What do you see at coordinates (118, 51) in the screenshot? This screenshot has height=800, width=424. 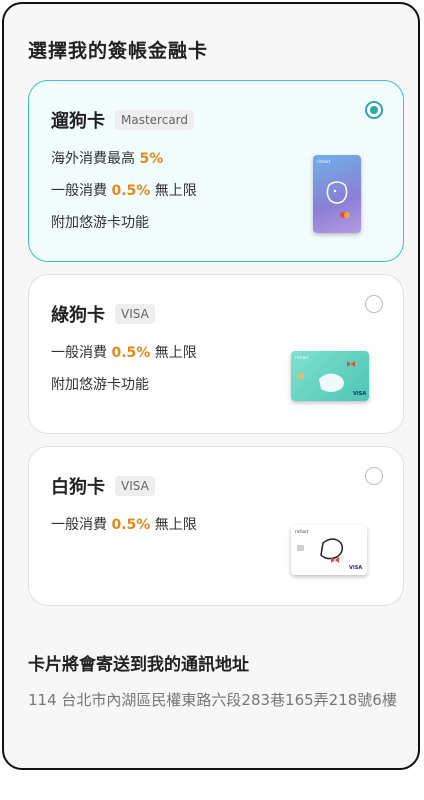 I see `page-title: 選擇我的簽帳金融卡` at bounding box center [118, 51].